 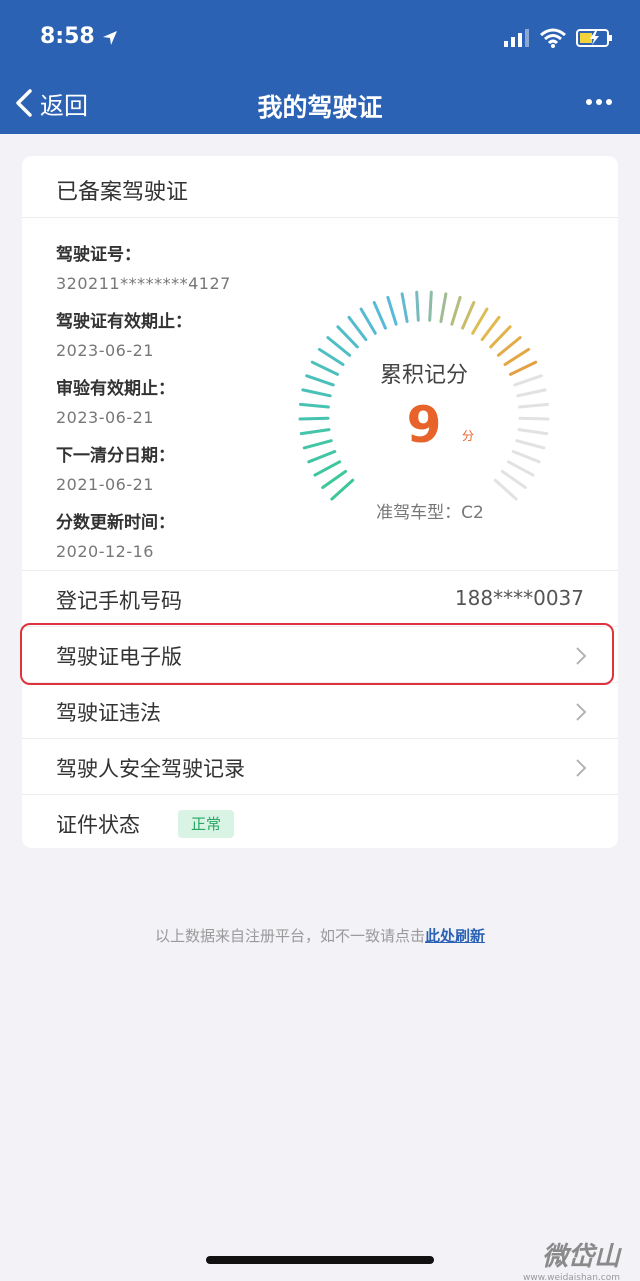 I want to click on review-expiry-label: 审验有效期止：, so click(x=115, y=389).